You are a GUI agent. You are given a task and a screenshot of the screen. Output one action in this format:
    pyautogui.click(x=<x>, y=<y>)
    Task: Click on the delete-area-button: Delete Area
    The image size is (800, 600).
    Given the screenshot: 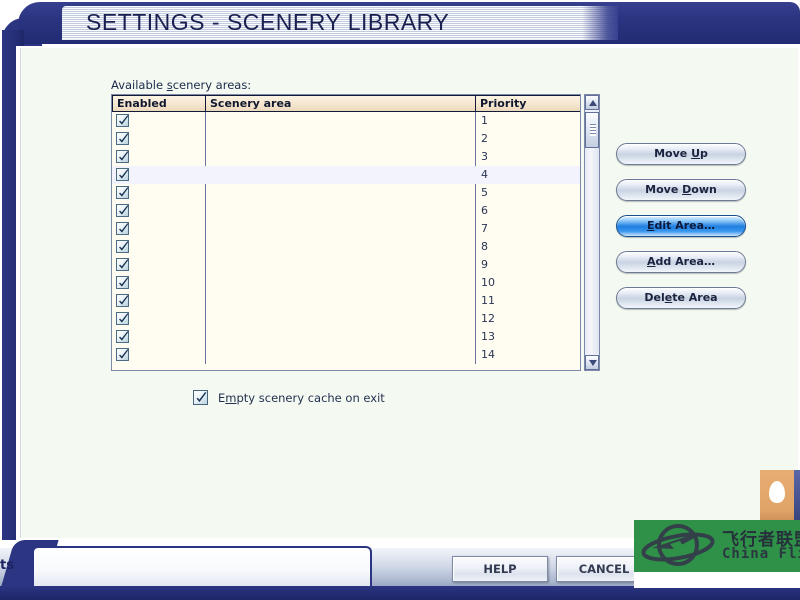 What is the action you would take?
    pyautogui.click(x=681, y=298)
    